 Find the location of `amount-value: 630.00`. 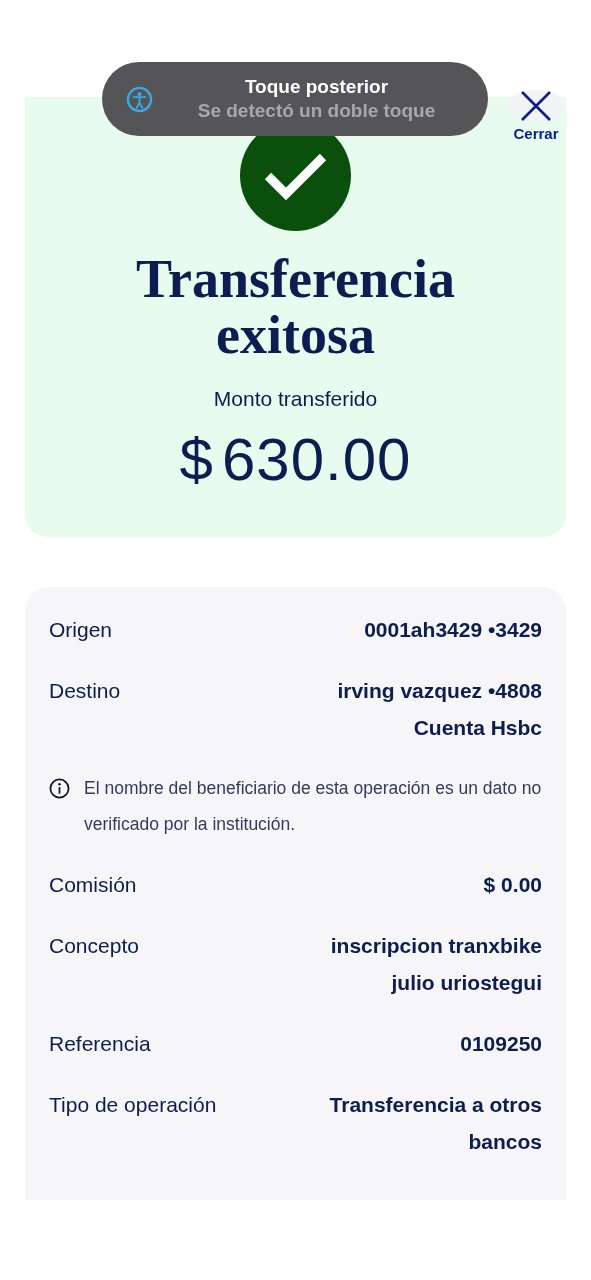

amount-value: 630.00 is located at coordinates (316, 459).